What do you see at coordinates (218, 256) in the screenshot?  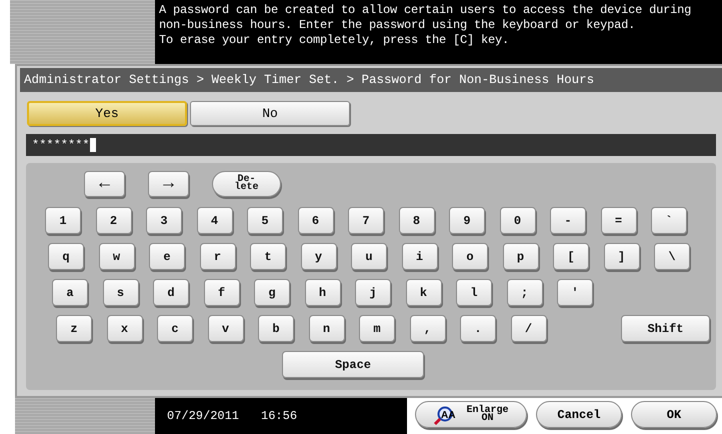 I see `keyboard-key: r` at bounding box center [218, 256].